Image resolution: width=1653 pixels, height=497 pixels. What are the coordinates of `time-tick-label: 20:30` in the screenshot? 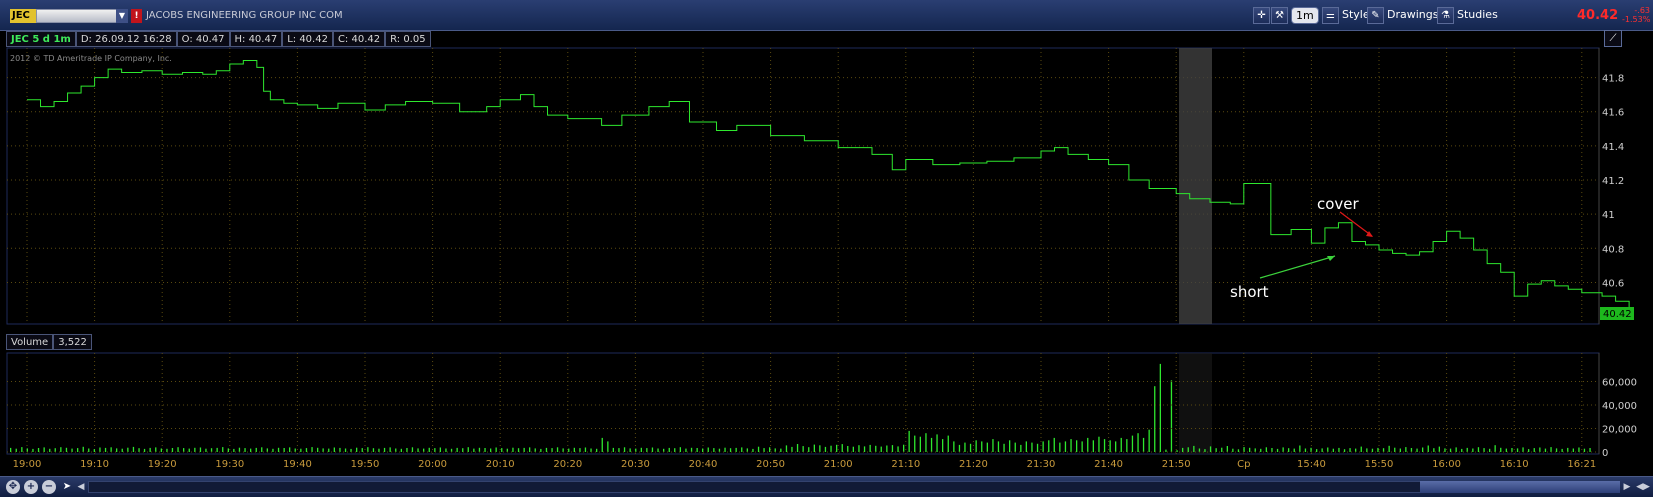 It's located at (635, 464).